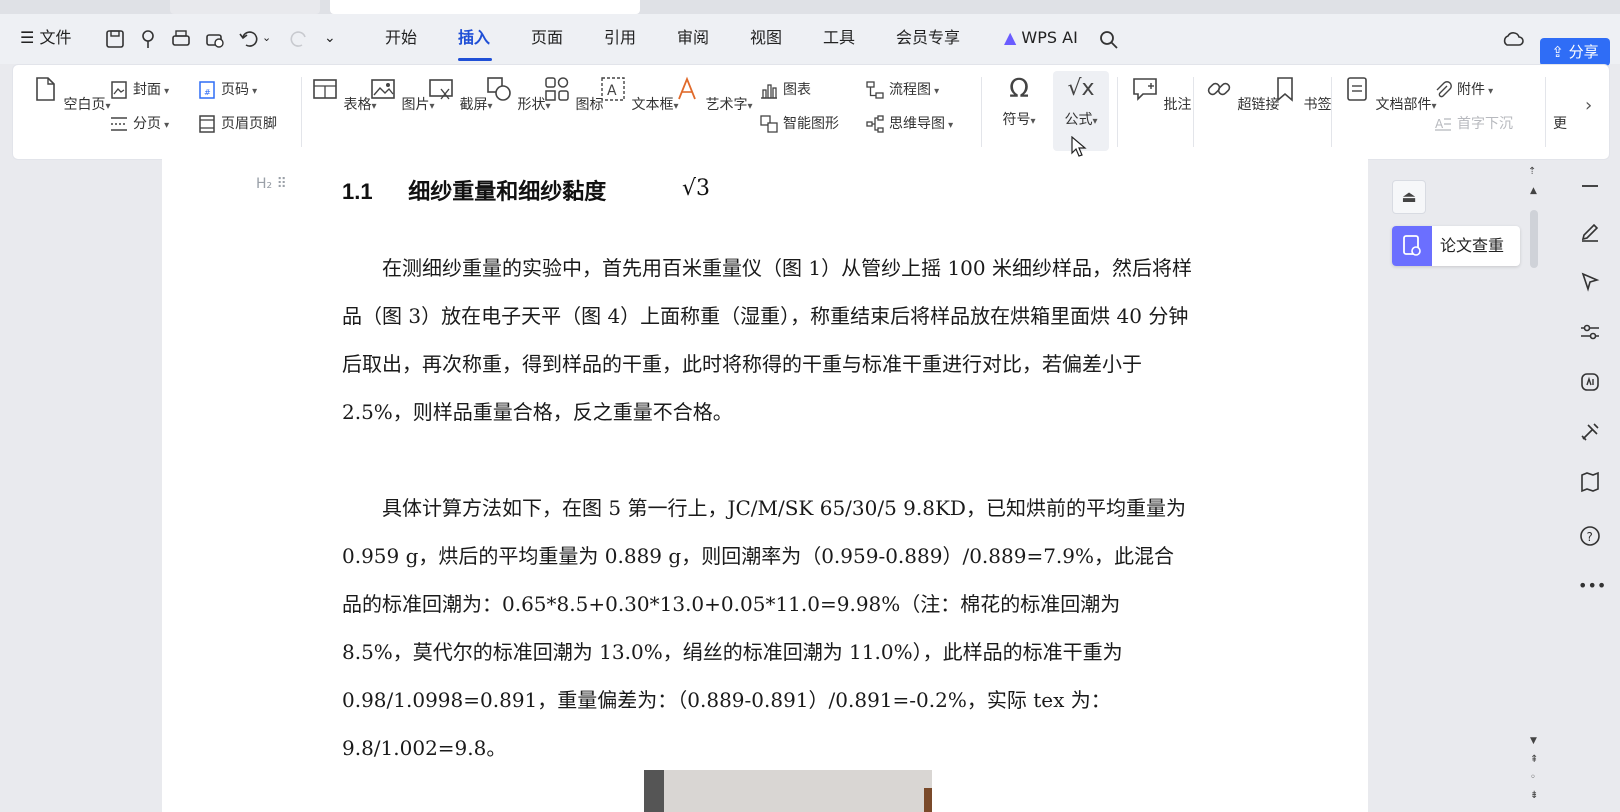 The image size is (1620, 812). What do you see at coordinates (325, 89) in the screenshot?
I see `table-icon` at bounding box center [325, 89].